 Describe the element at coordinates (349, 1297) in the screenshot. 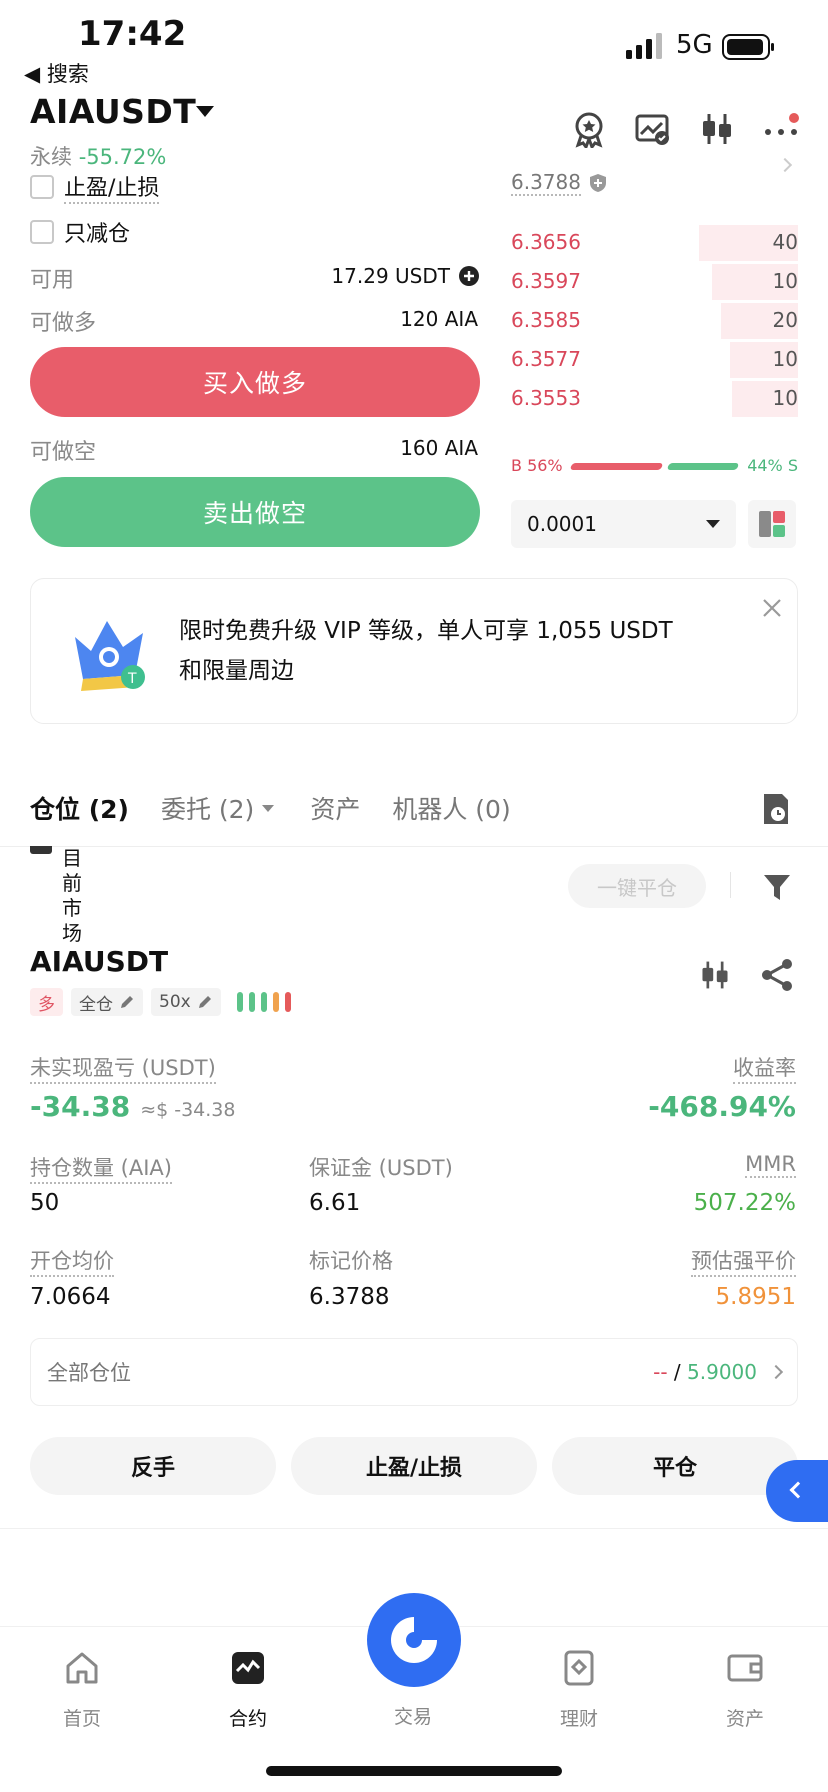

I see `mark-value: 6.3788` at that location.